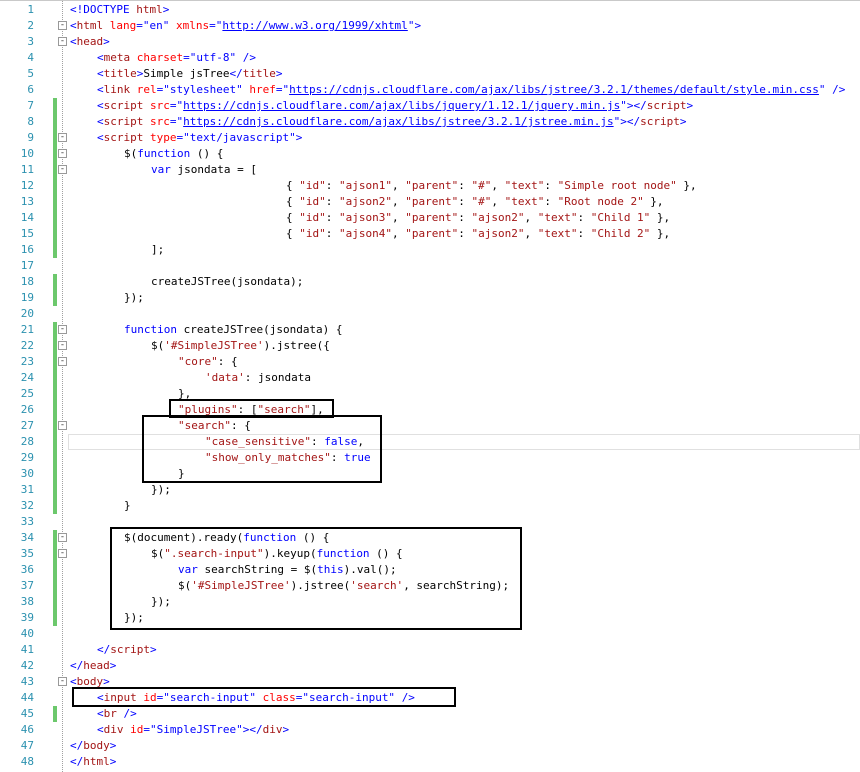 This screenshot has height=772, width=860. What do you see at coordinates (430, 506) in the screenshot?
I see `code-line: 32}` at bounding box center [430, 506].